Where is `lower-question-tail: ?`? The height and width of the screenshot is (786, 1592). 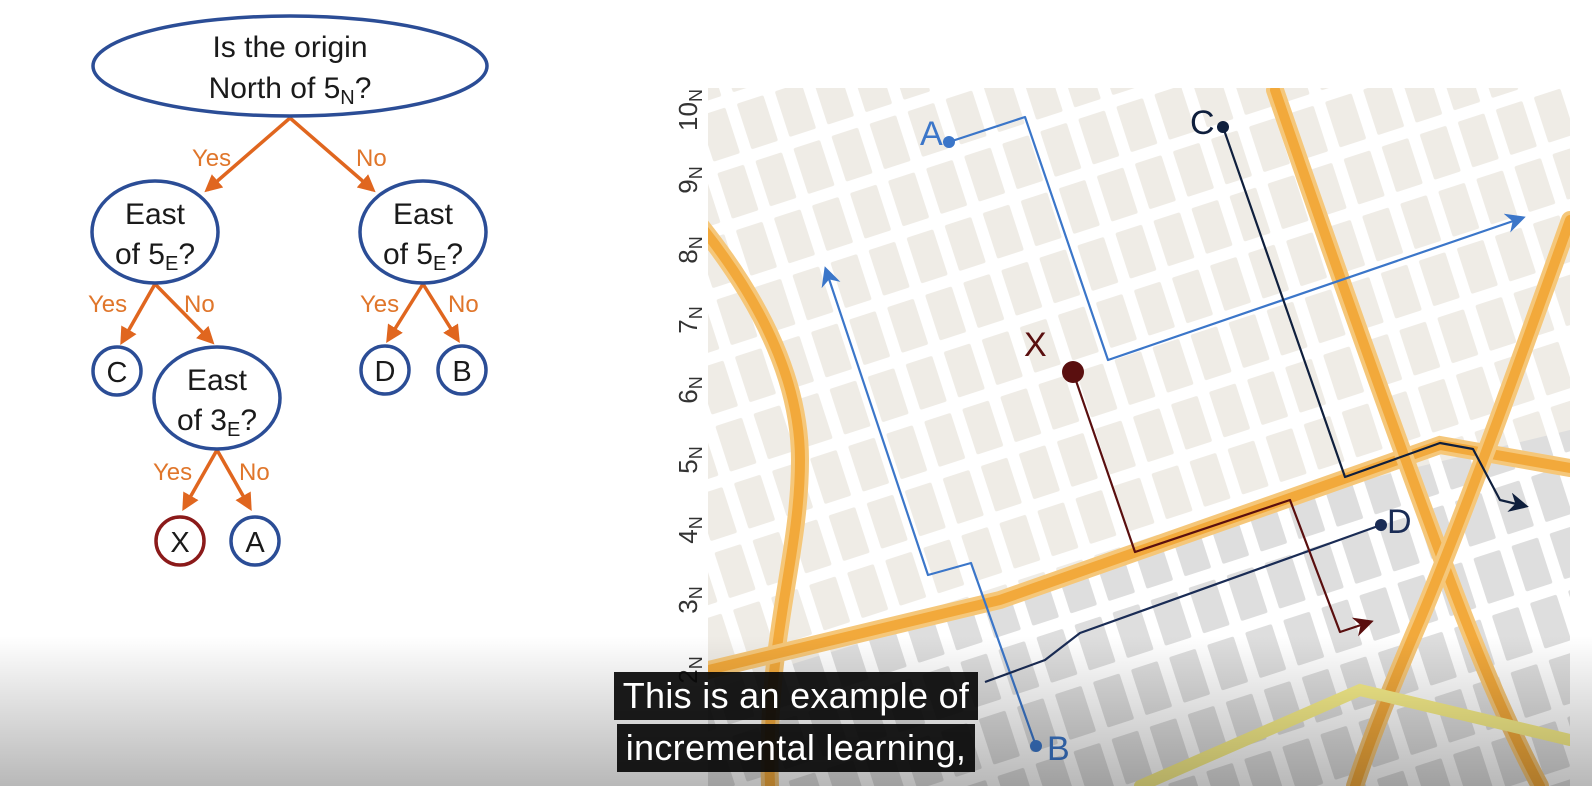 lower-question-tail: ? is located at coordinates (248, 420).